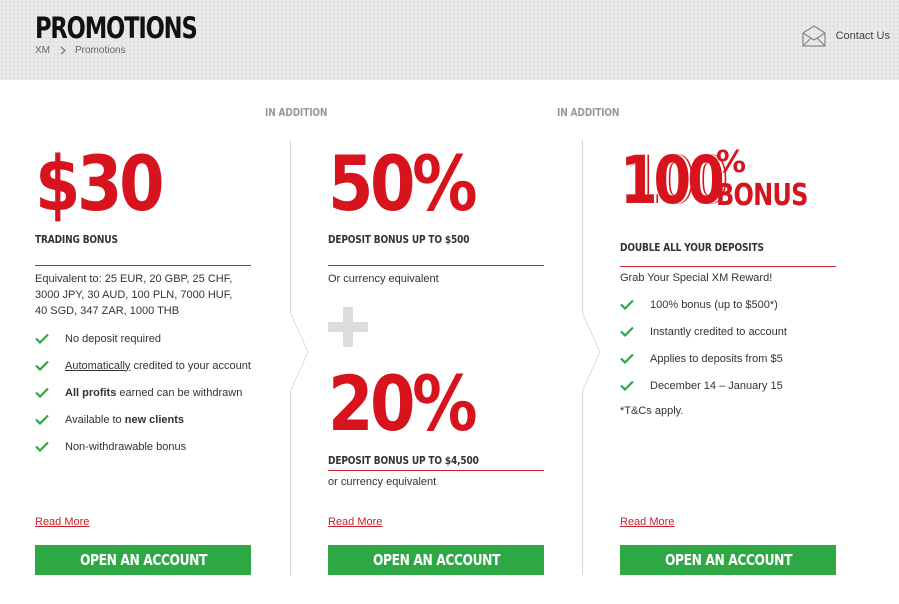  What do you see at coordinates (98, 365) in the screenshot?
I see `feature-text-underlined: Automatically` at bounding box center [98, 365].